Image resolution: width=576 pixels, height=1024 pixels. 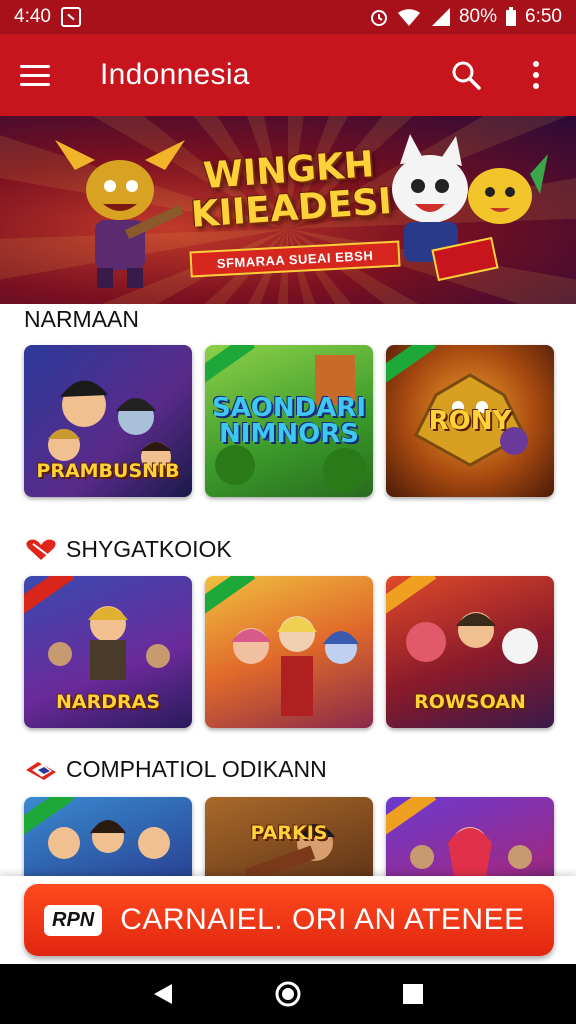 I want to click on tile-title: ROWSOAN, so click(x=470, y=702).